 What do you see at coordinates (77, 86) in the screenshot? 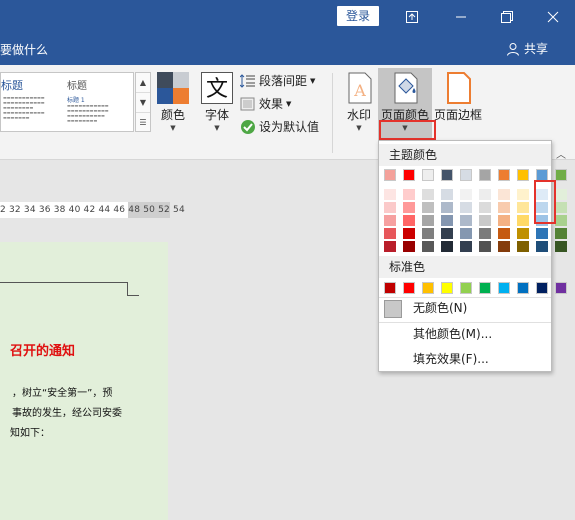
I see `style-set-2-title: 标题` at bounding box center [77, 86].